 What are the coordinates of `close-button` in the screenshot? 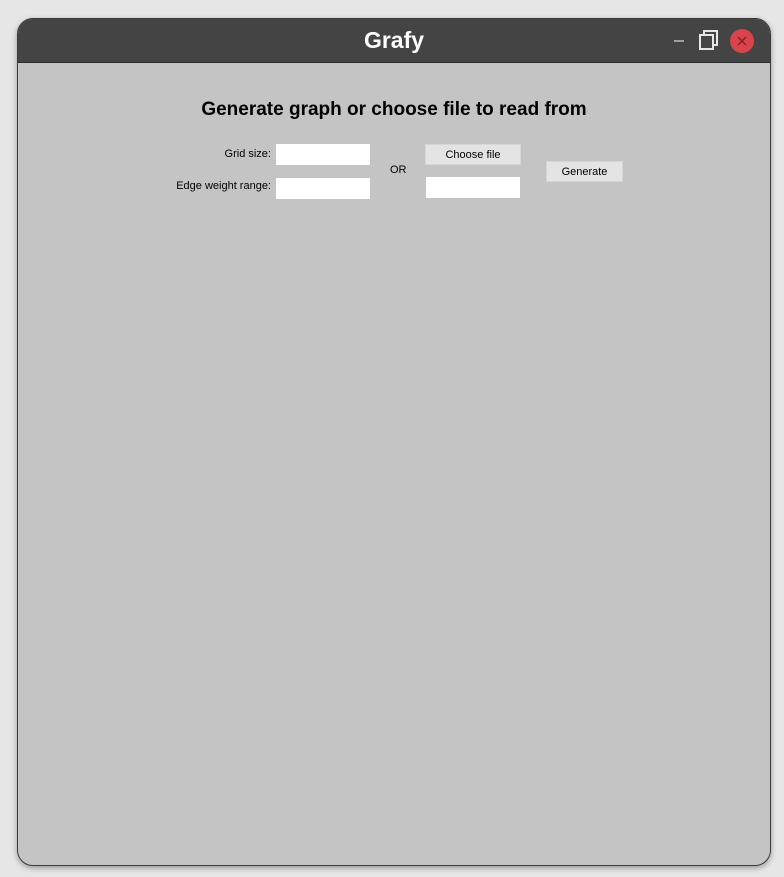 It's located at (742, 41).